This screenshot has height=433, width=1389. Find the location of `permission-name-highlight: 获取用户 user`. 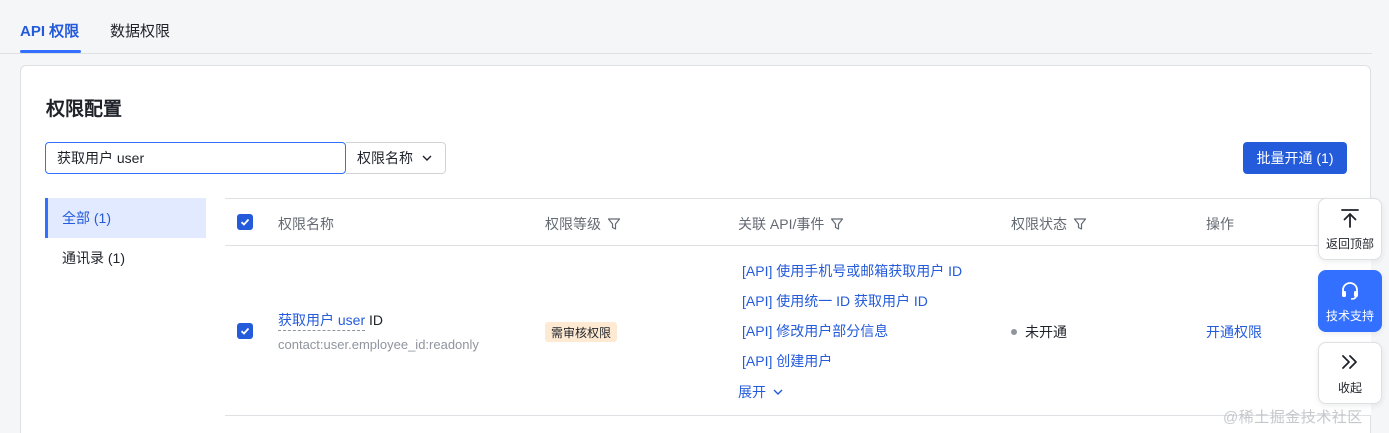

permission-name-highlight: 获取用户 user is located at coordinates (322, 321).